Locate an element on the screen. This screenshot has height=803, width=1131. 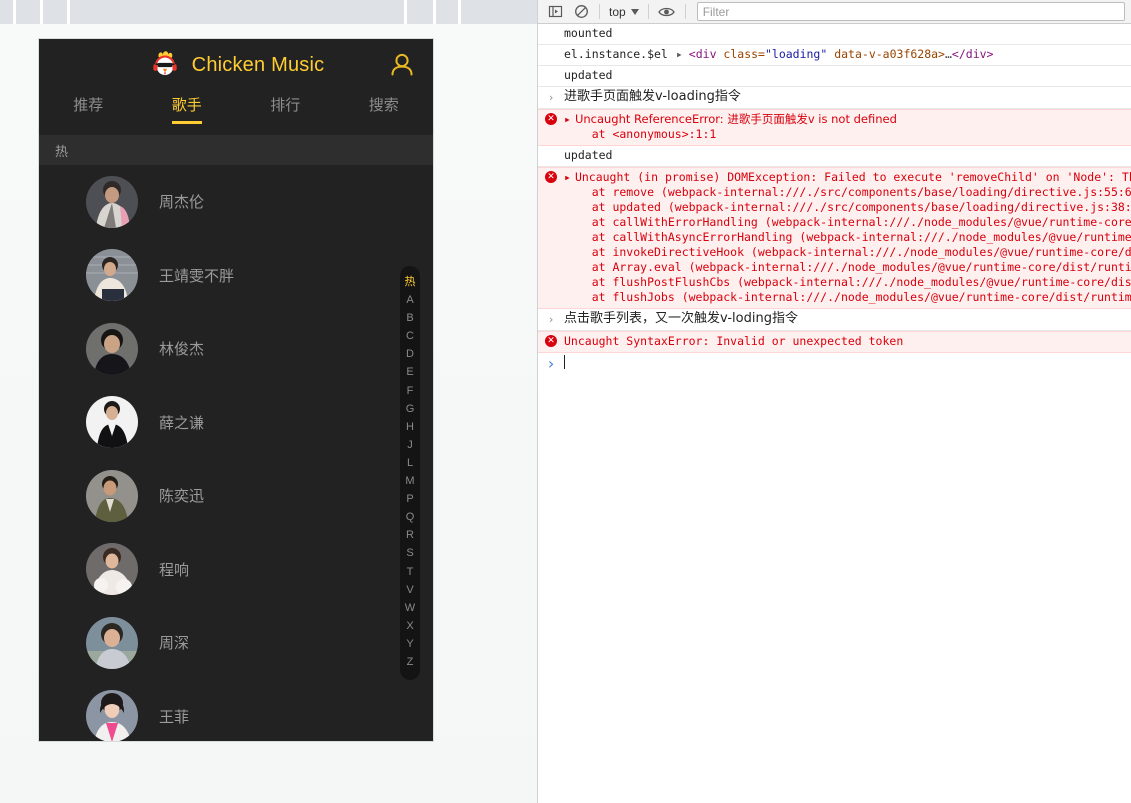
singer-name: 王靖雯不胖 is located at coordinates (197, 276).